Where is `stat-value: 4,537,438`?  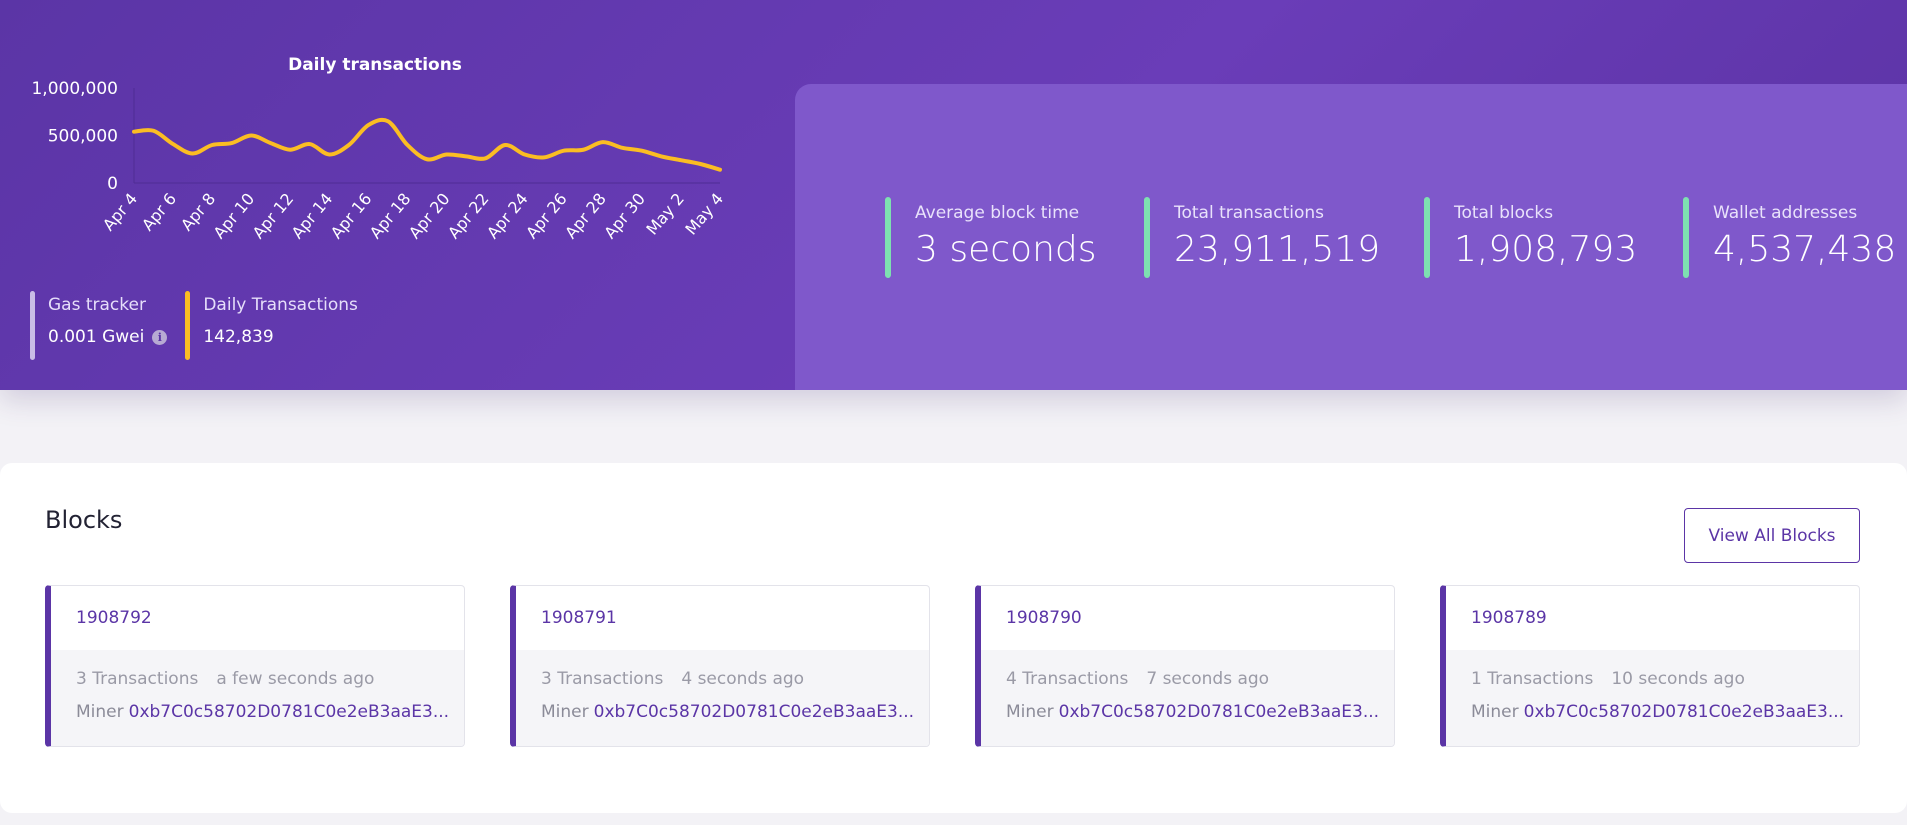
stat-value: 4,537,438 is located at coordinates (1805, 249).